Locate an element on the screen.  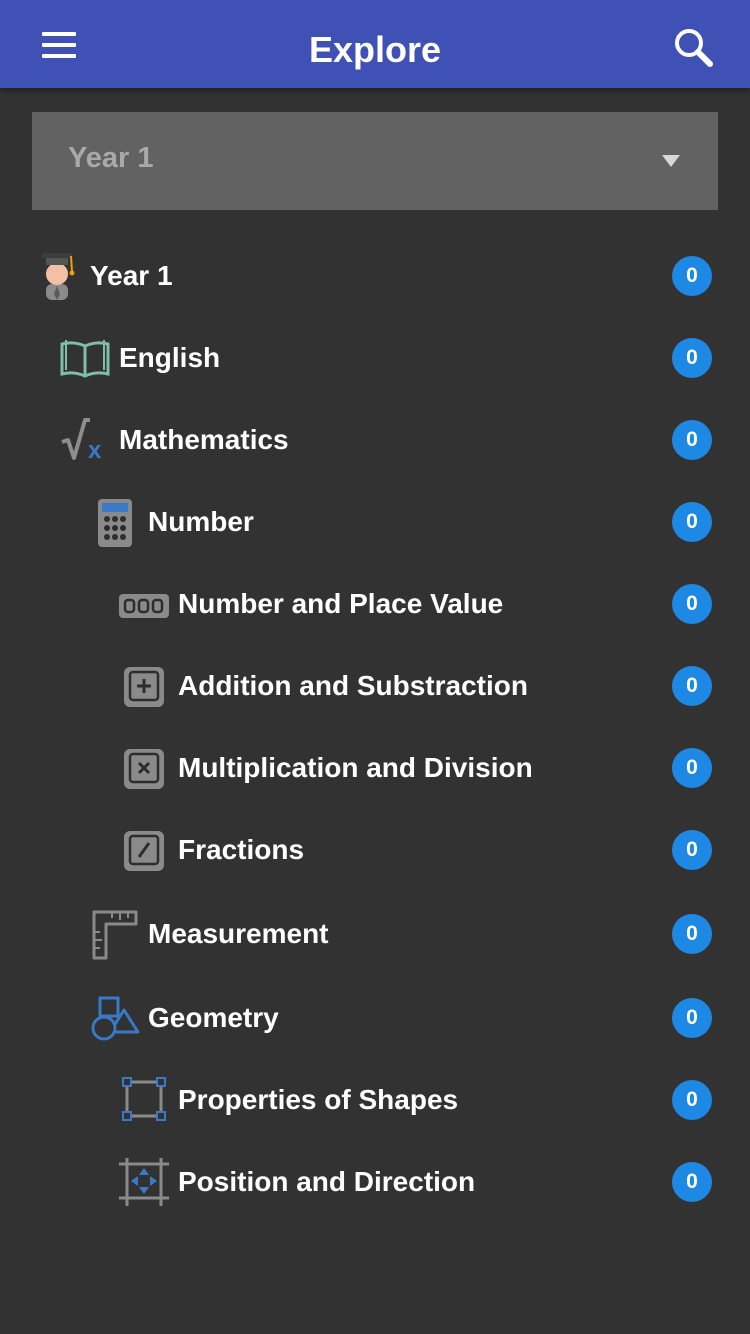
digits-counter-icon is located at coordinates (144, 606).